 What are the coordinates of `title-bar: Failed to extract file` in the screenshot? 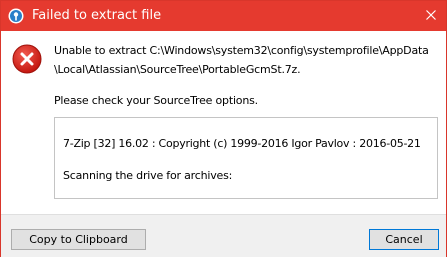 It's located at (223, 16).